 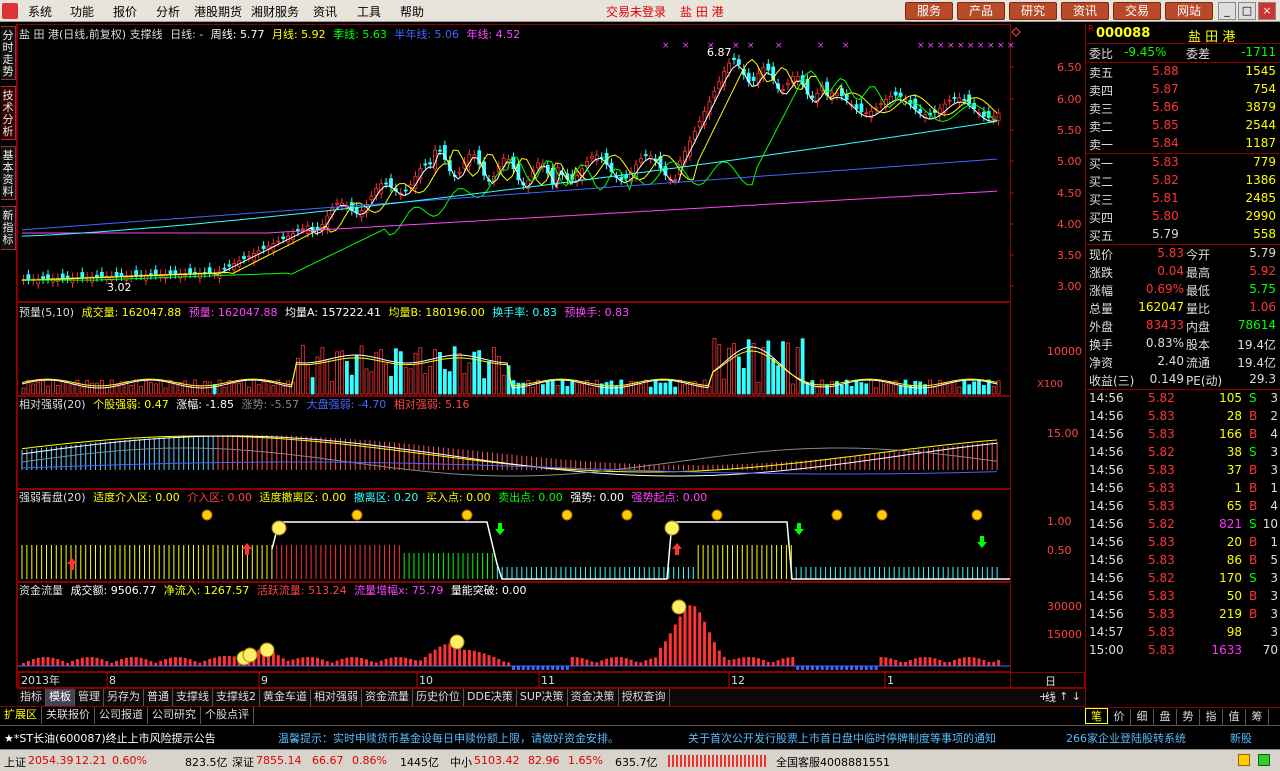 I want to click on indicator-tab: 指标, so click(x=31, y=697).